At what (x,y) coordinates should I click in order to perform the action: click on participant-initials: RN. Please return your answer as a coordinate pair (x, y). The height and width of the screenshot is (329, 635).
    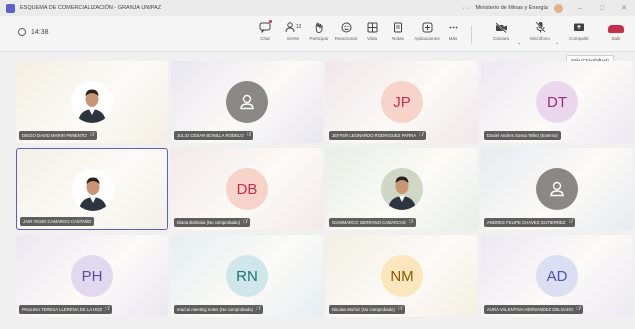
    Looking at the image, I should click on (247, 276).